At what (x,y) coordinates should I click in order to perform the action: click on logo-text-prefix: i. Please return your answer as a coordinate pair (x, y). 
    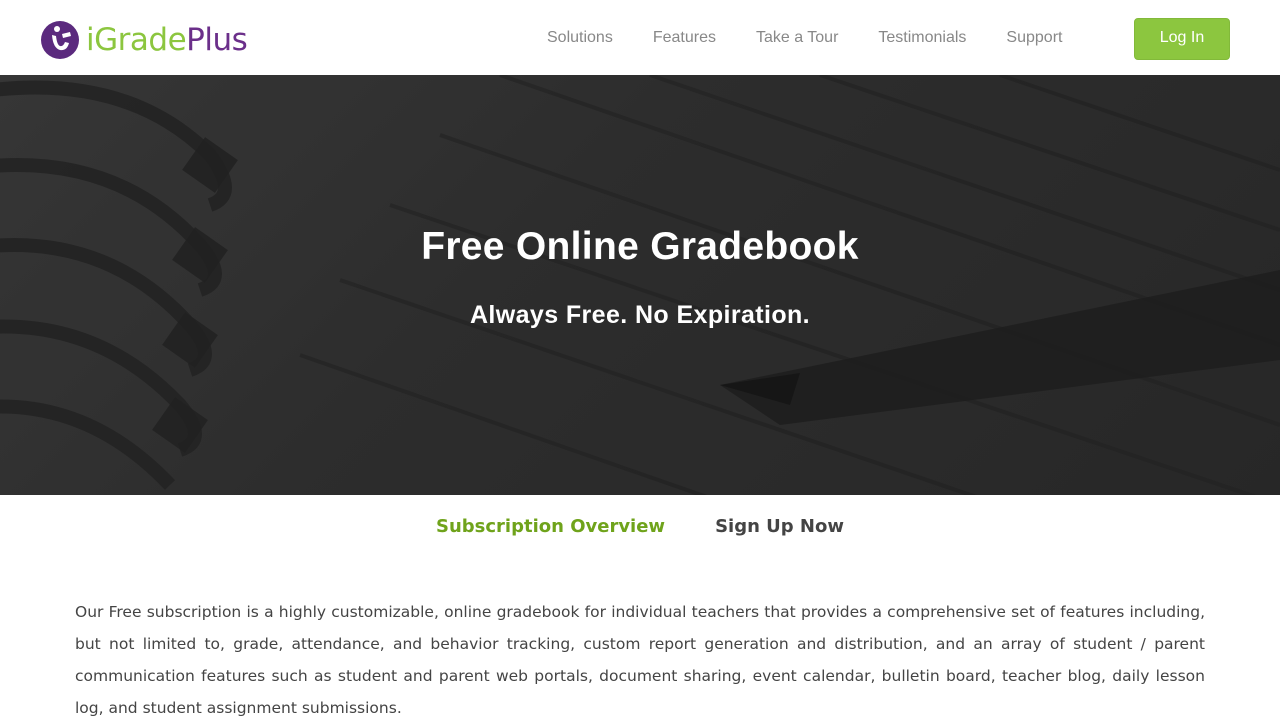
    Looking at the image, I should click on (90, 39).